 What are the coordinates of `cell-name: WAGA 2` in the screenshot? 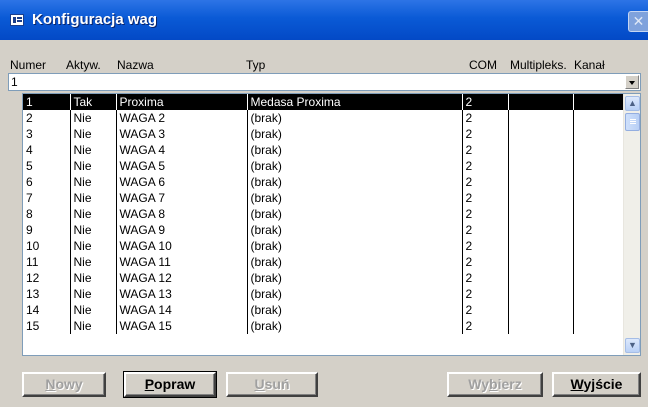 It's located at (182, 118).